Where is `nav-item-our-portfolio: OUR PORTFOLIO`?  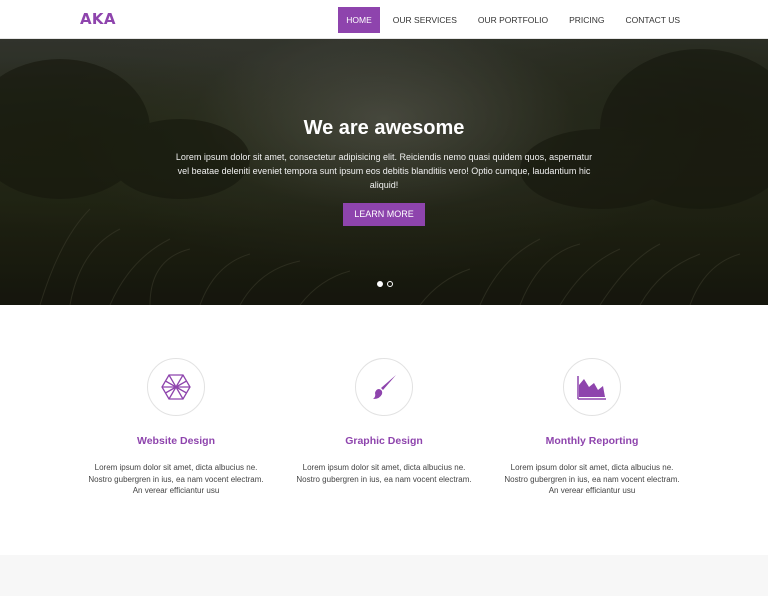 nav-item-our-portfolio: OUR PORTFOLIO is located at coordinates (513, 20).